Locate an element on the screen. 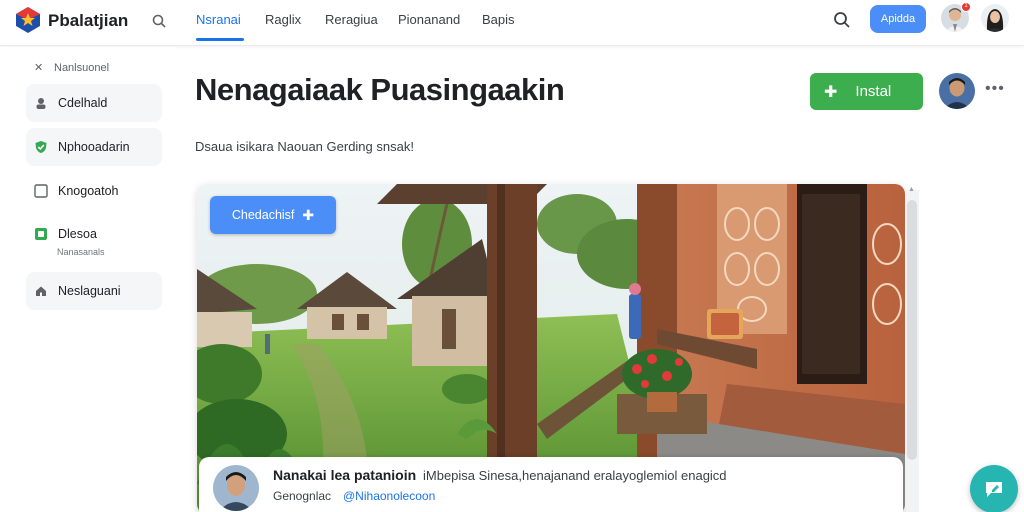  scroll-up-icon: ▲ is located at coordinates (911, 189).